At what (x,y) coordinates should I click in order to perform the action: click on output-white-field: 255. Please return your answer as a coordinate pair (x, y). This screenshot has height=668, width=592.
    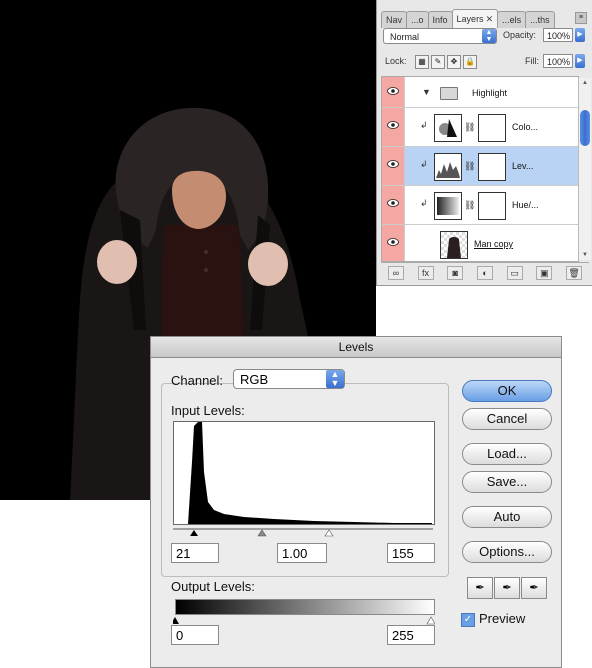
    Looking at the image, I should click on (411, 635).